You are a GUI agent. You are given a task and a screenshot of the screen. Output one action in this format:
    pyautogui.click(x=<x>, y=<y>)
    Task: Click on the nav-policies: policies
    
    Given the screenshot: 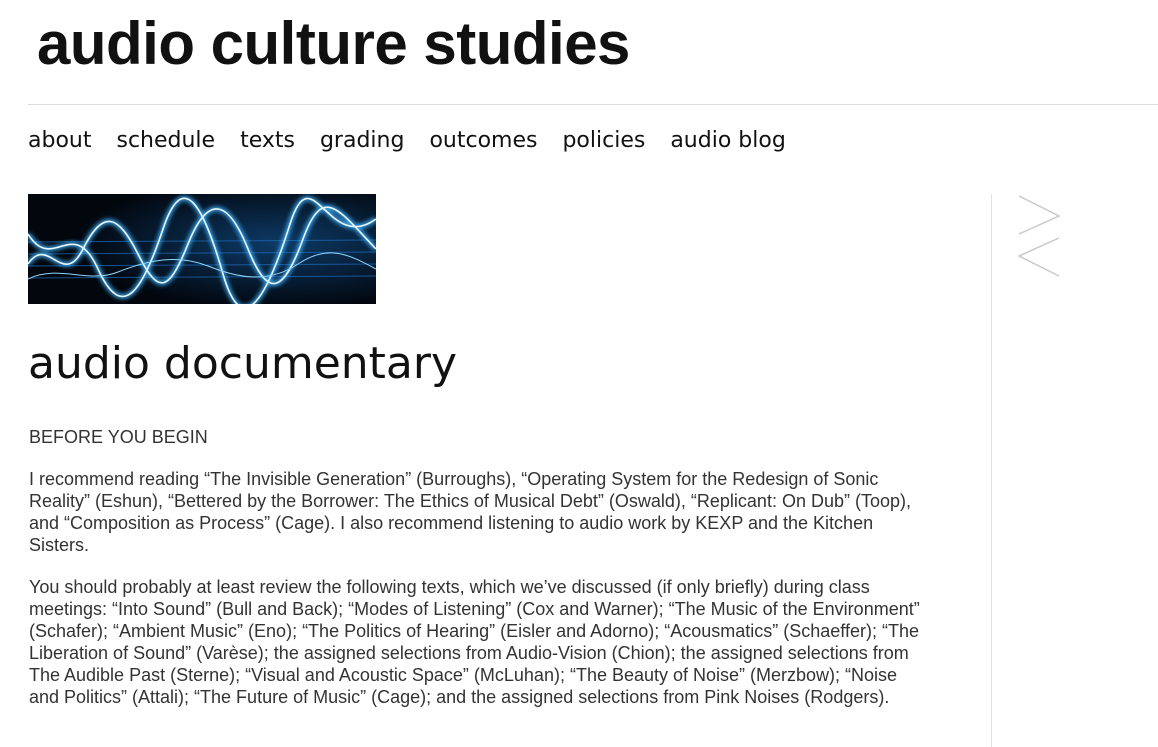 What is the action you would take?
    pyautogui.click(x=603, y=141)
    